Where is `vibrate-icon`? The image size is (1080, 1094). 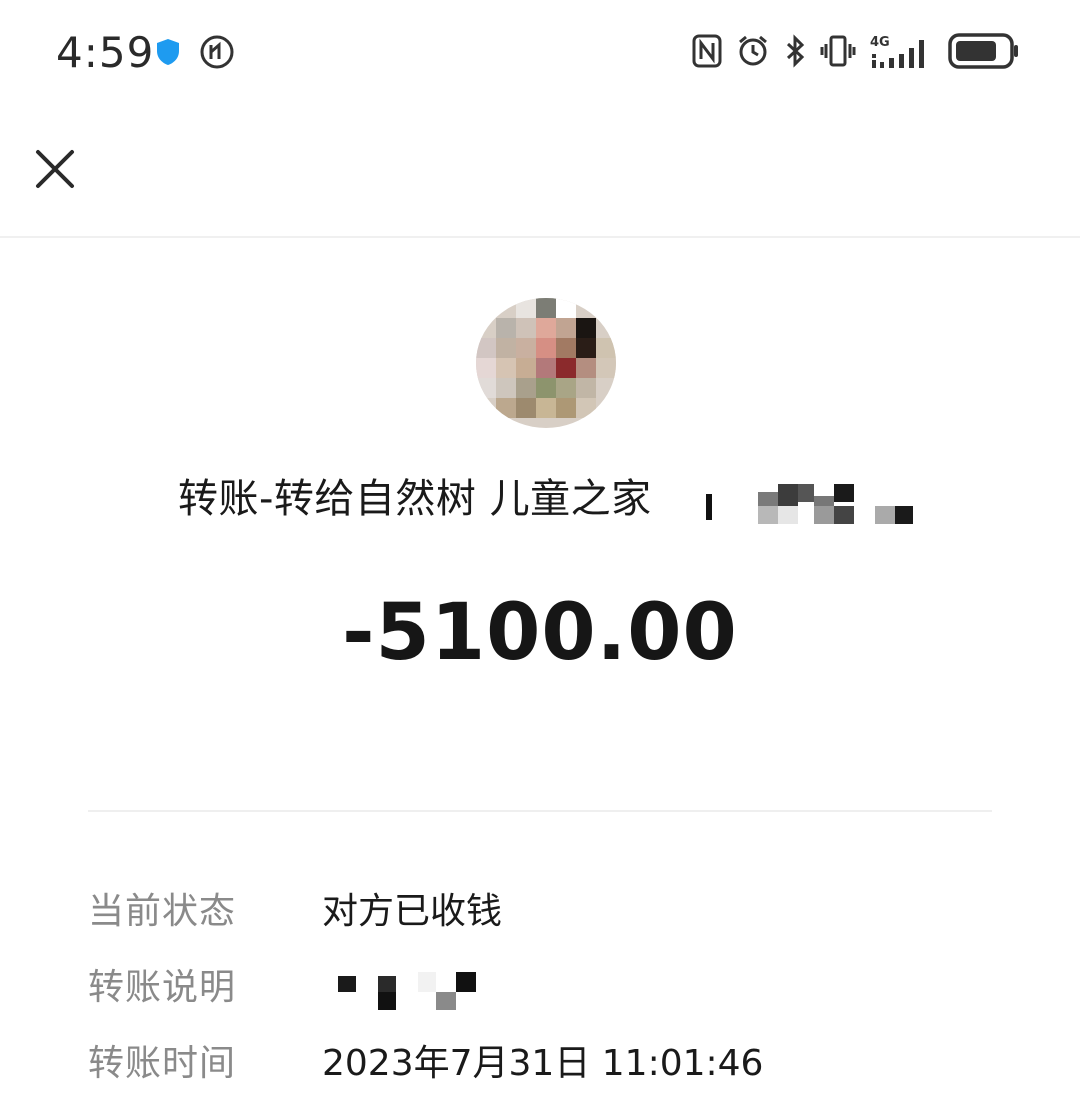
vibrate-icon is located at coordinates (838, 51).